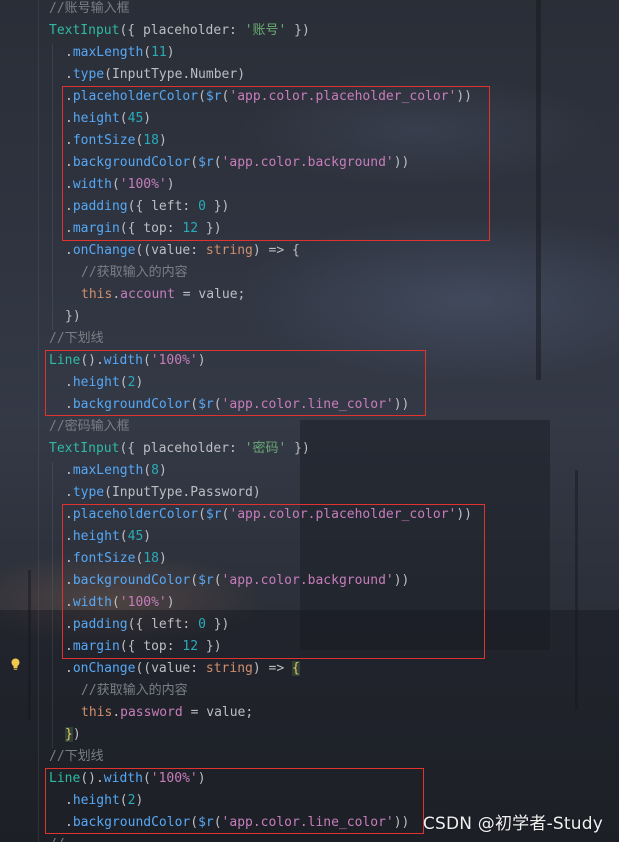 Image resolution: width=619 pixels, height=842 pixels. What do you see at coordinates (276, 163) in the screenshot?
I see `highlight-box-account-styles` at bounding box center [276, 163].